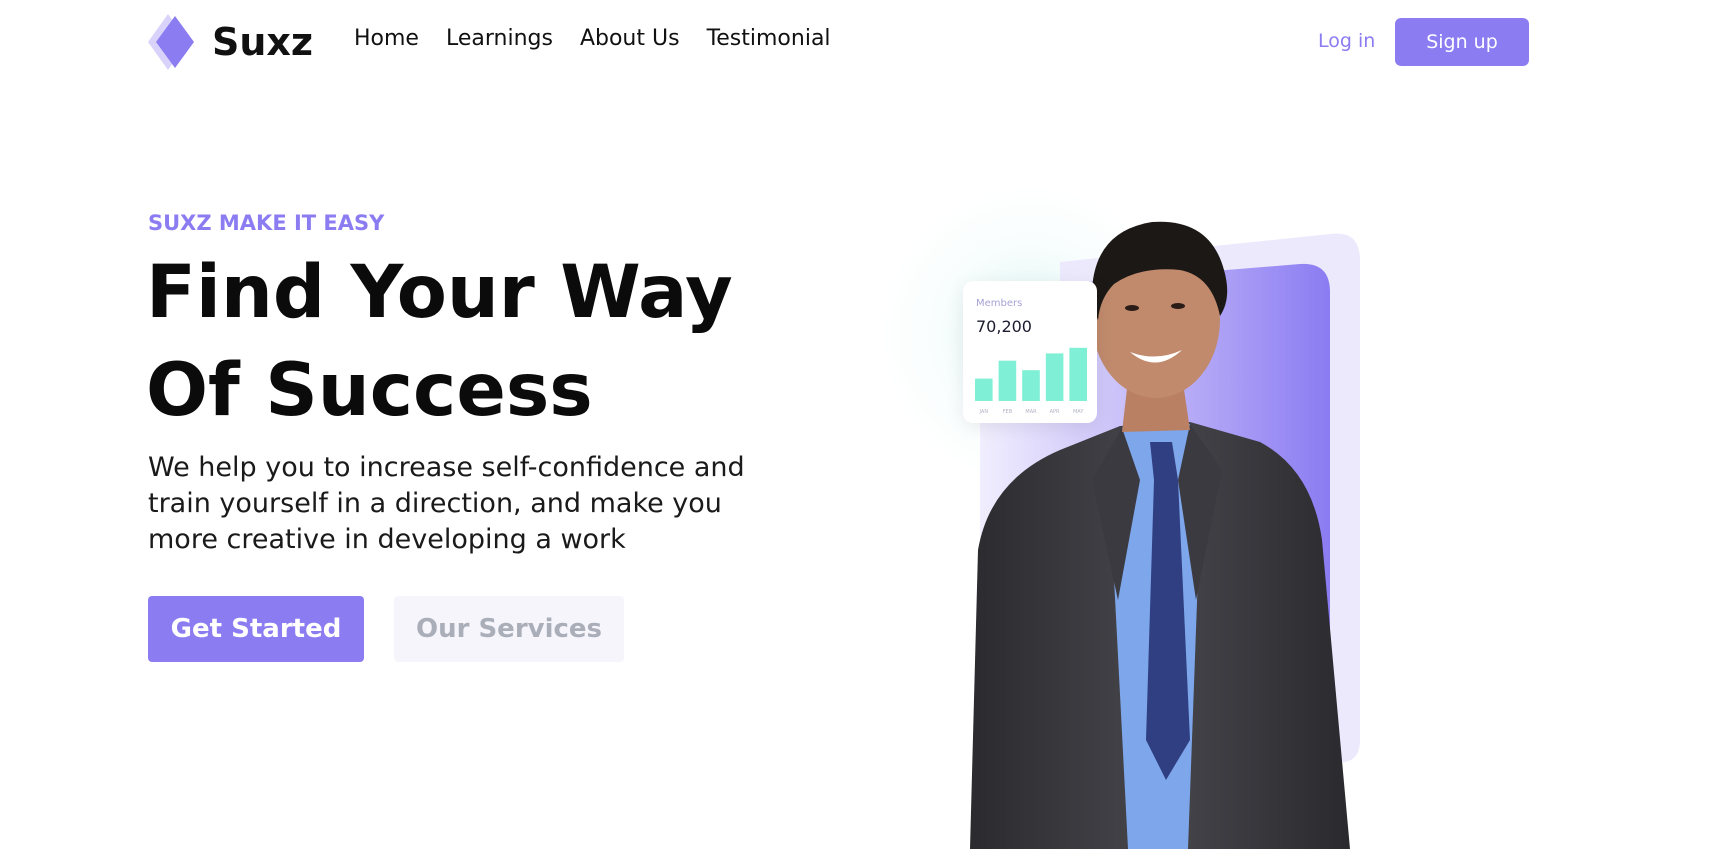  I want to click on get-started-button: Get Started, so click(256, 629).